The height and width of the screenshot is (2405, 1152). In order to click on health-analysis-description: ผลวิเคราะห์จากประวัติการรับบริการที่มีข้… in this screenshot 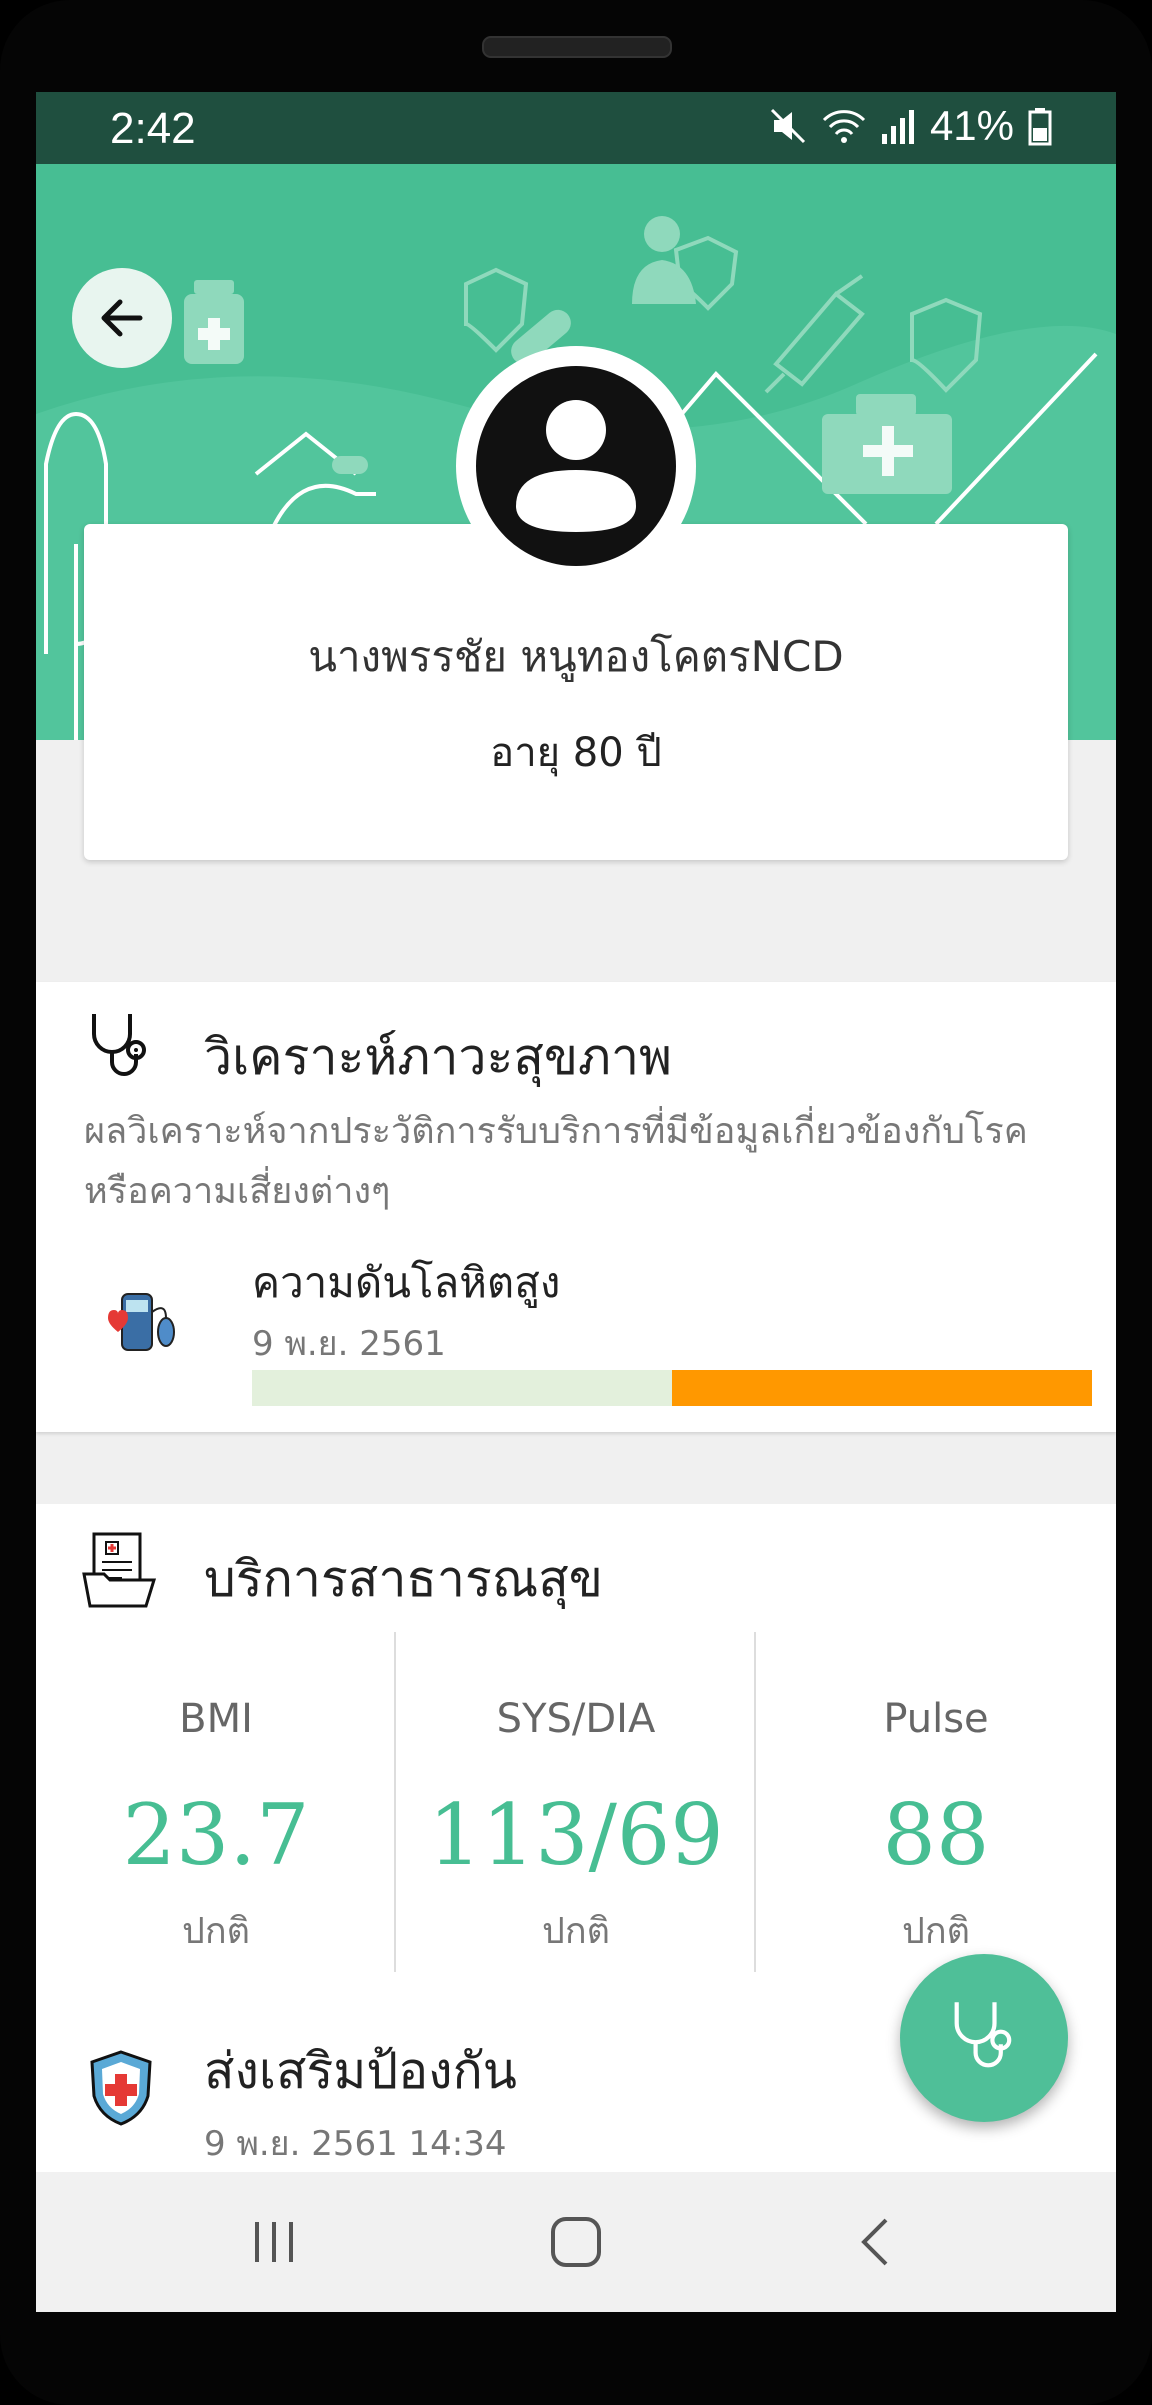, I will do `click(556, 1161)`.